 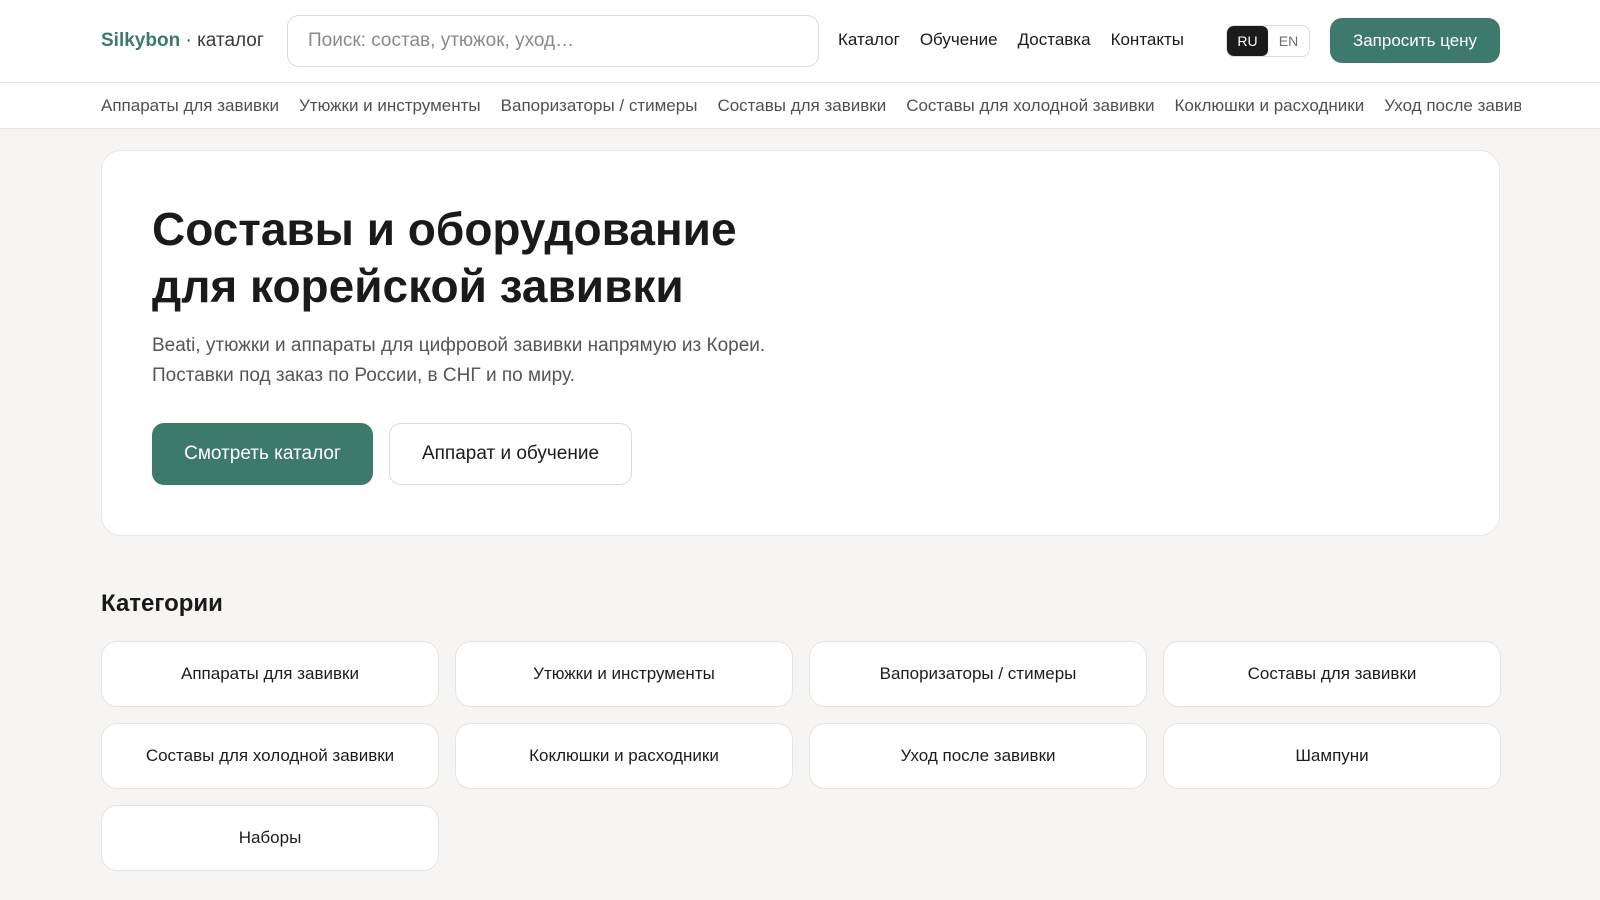 I want to click on category-nav-item: Аппараты для завивки, so click(x=190, y=106).